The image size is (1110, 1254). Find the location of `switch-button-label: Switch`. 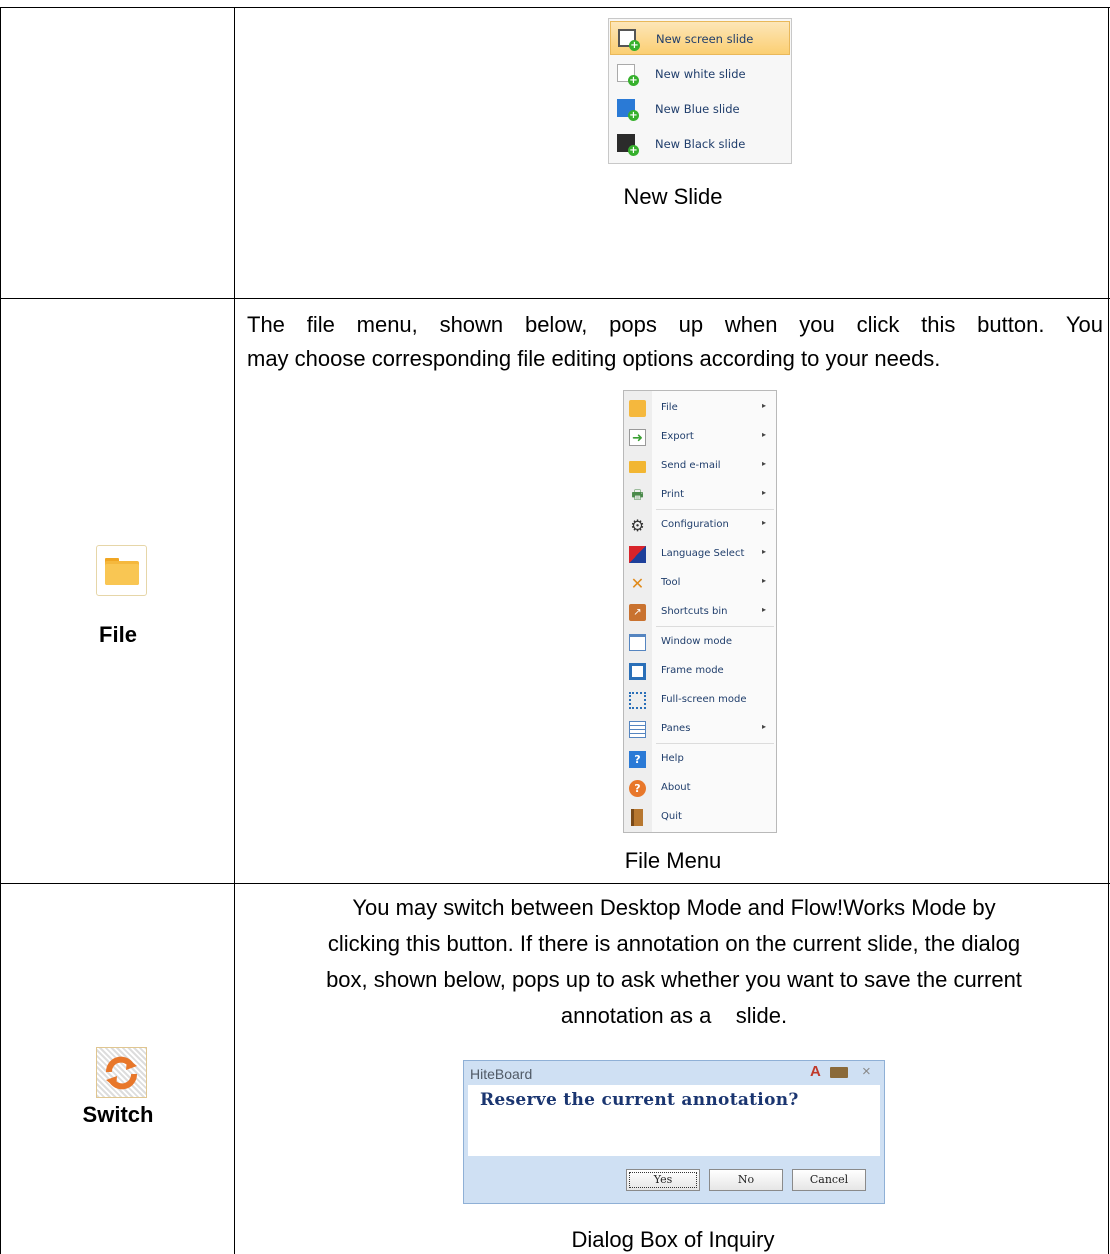

switch-button-label: Switch is located at coordinates (118, 1114).